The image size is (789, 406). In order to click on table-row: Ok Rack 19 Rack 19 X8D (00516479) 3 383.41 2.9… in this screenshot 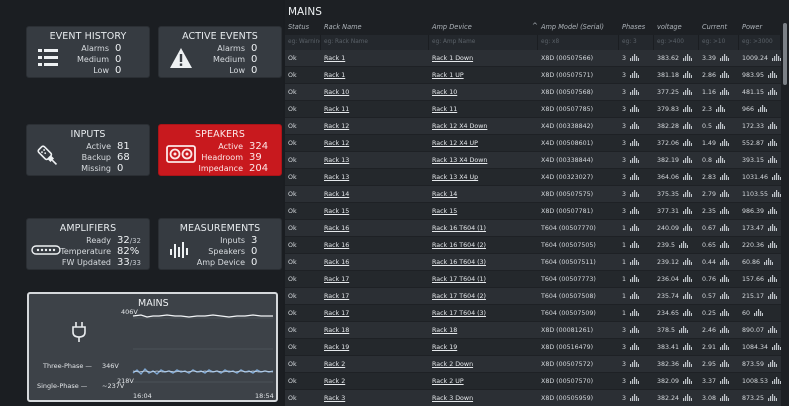, I will do `click(533, 347)`.